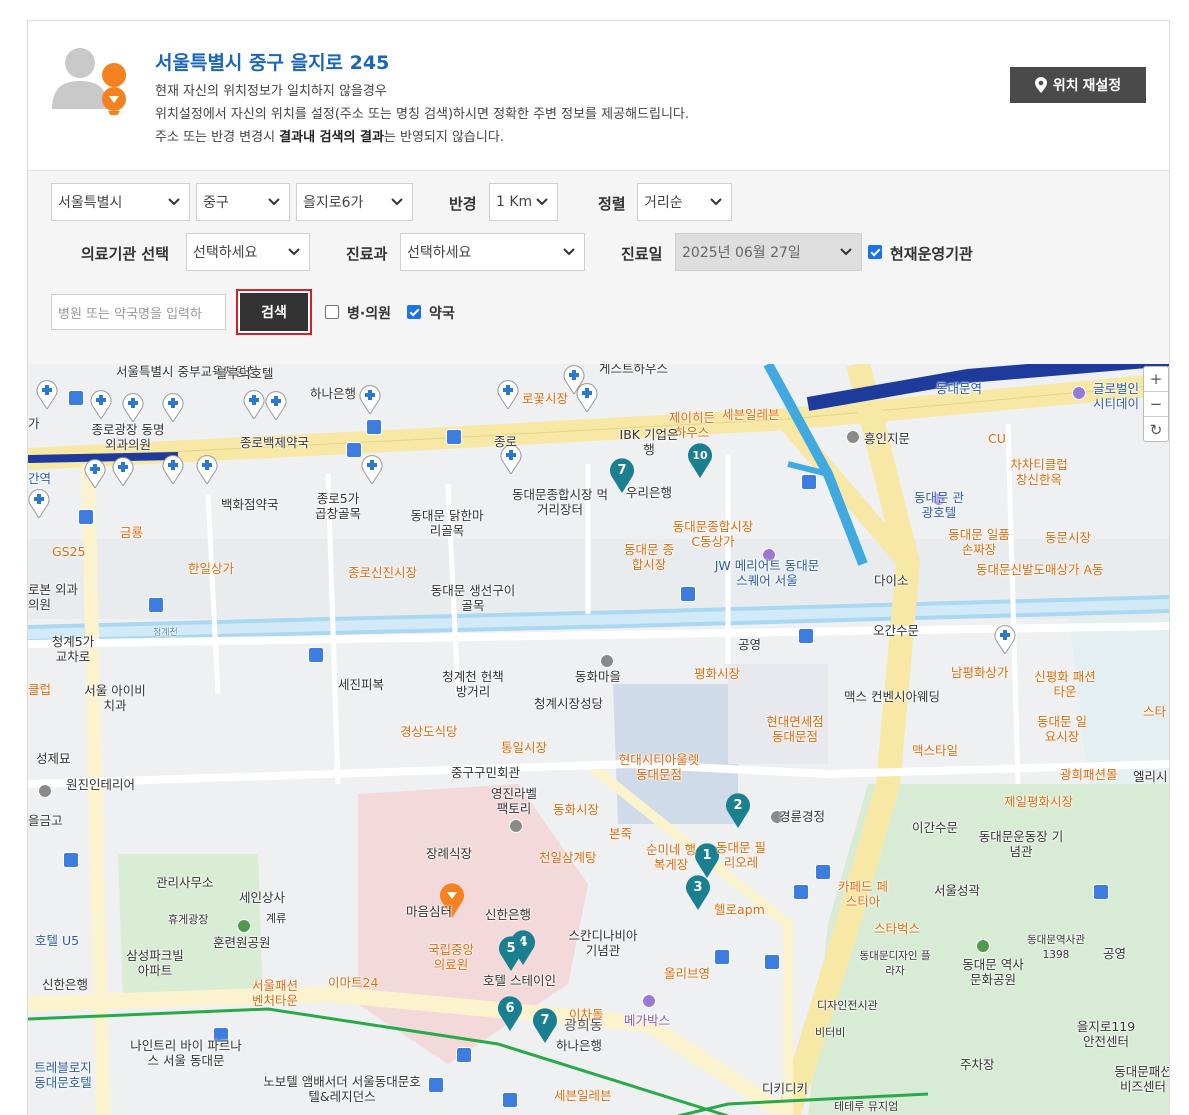  Describe the element at coordinates (1039, 472) in the screenshot. I see `map-label: 차차티클럽 창신한옥` at that location.